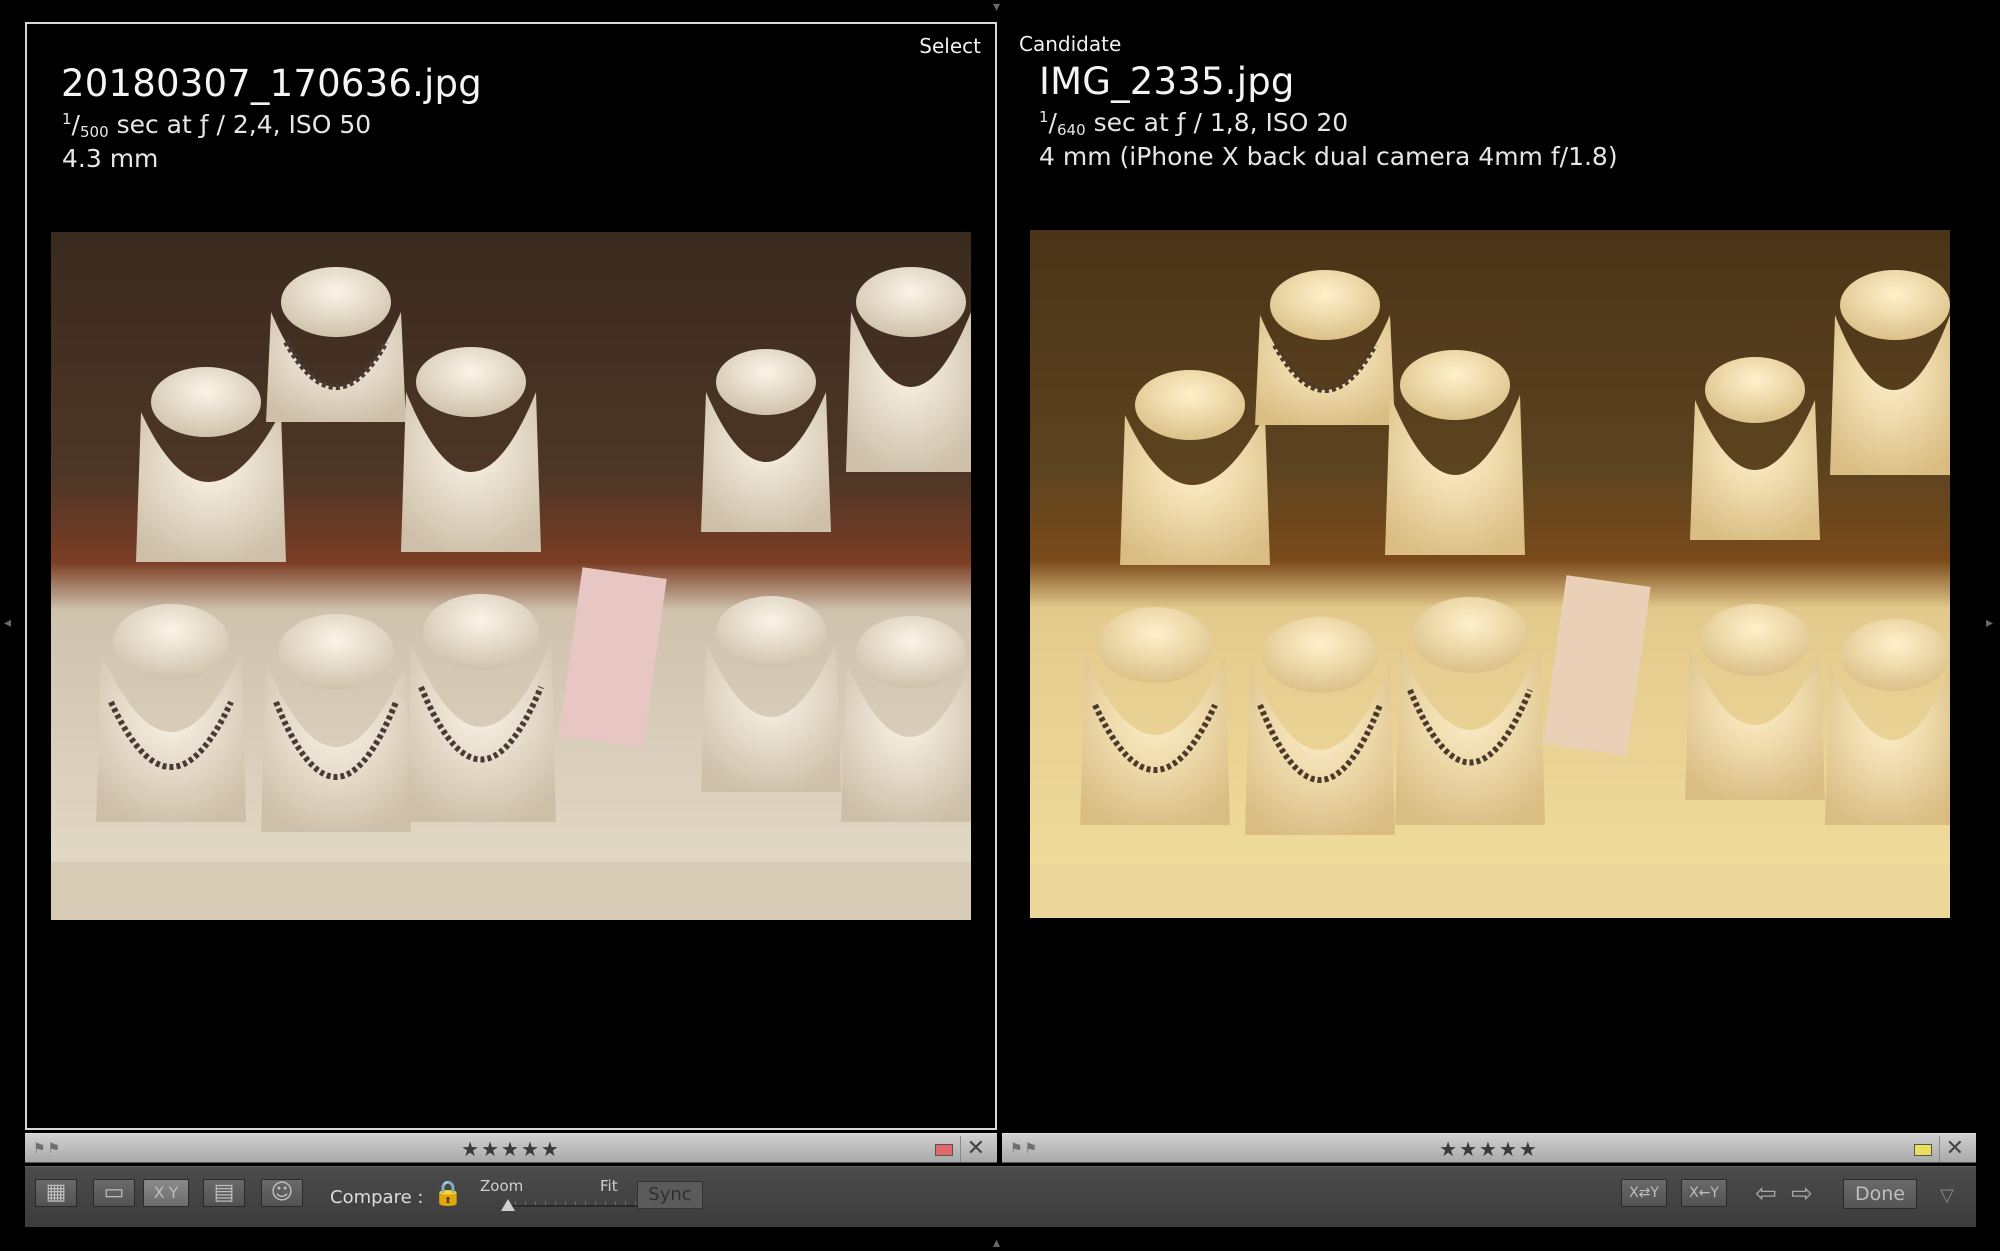 The width and height of the screenshot is (2000, 1251). What do you see at coordinates (159, 1192) in the screenshot?
I see `compare-x: X` at bounding box center [159, 1192].